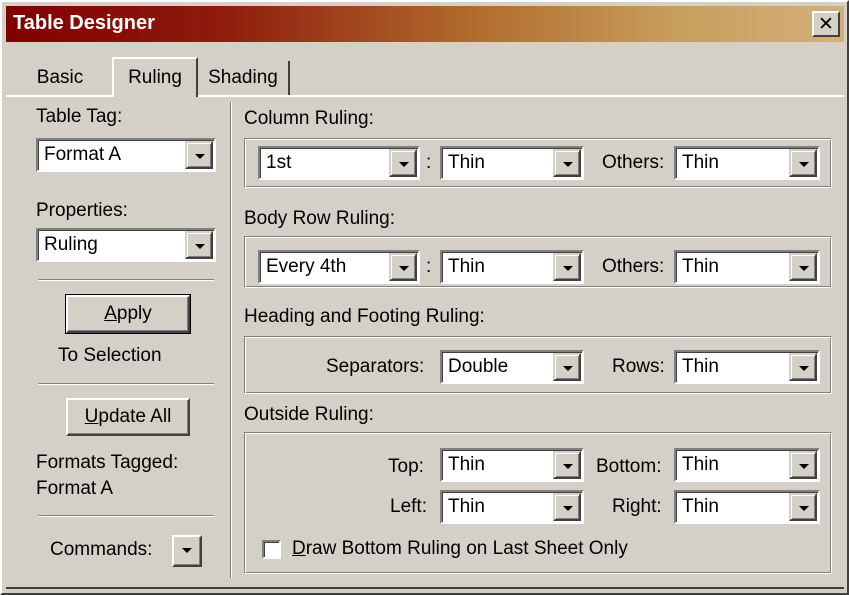  What do you see at coordinates (79, 116) in the screenshot?
I see `table-tag-label: Table Tag:` at bounding box center [79, 116].